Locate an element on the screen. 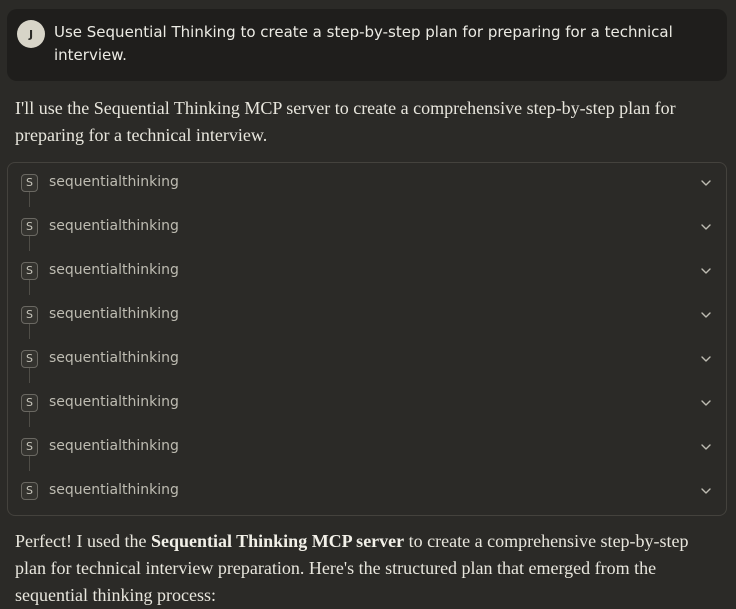 This screenshot has height=609, width=736. summary-bold: Sequential Thinking MCP server is located at coordinates (277, 541).